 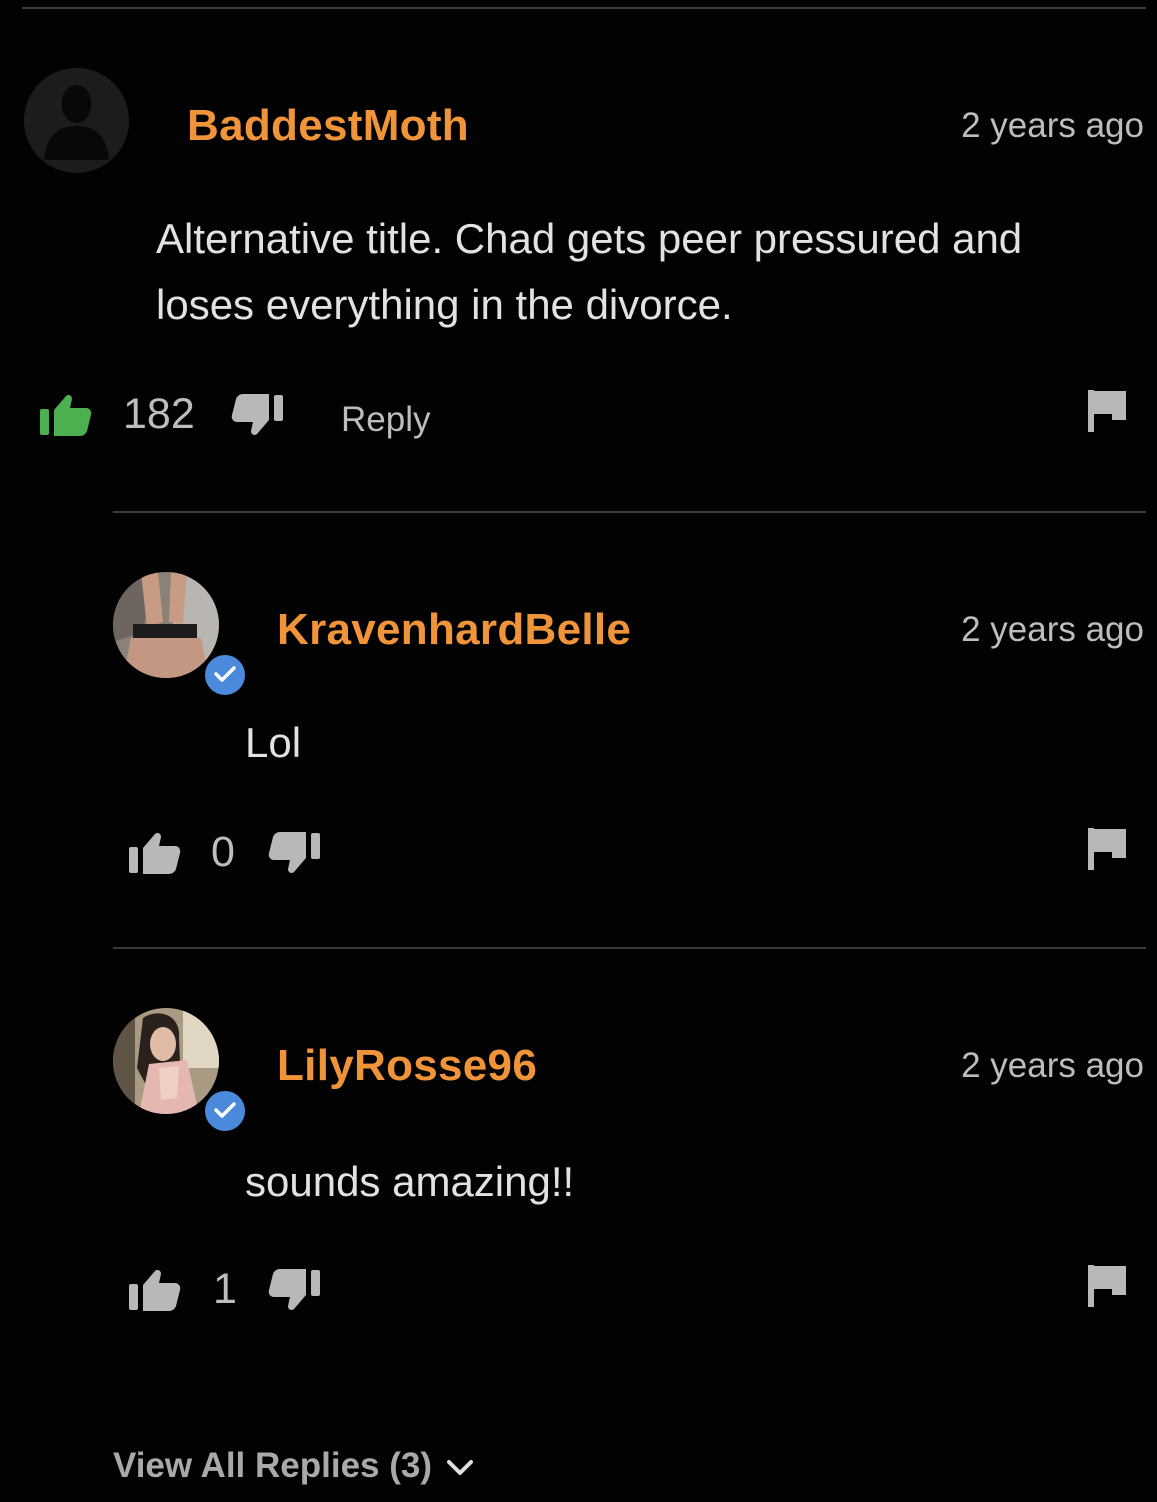 What do you see at coordinates (454, 630) in the screenshot?
I see `username: KravenhardBelle` at bounding box center [454, 630].